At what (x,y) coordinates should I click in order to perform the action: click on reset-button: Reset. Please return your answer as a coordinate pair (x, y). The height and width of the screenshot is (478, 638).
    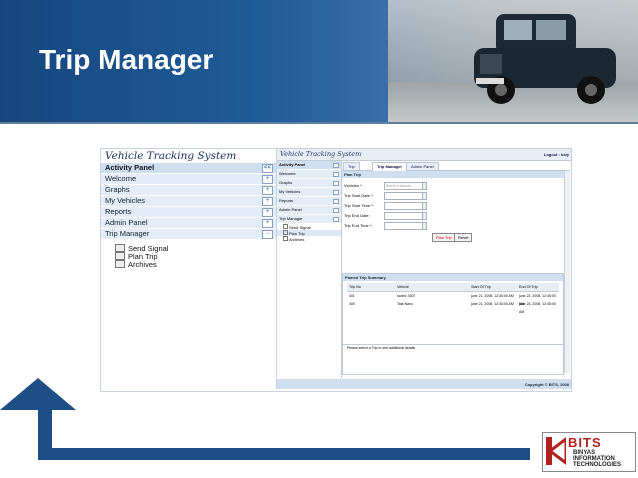
    Looking at the image, I should click on (463, 237).